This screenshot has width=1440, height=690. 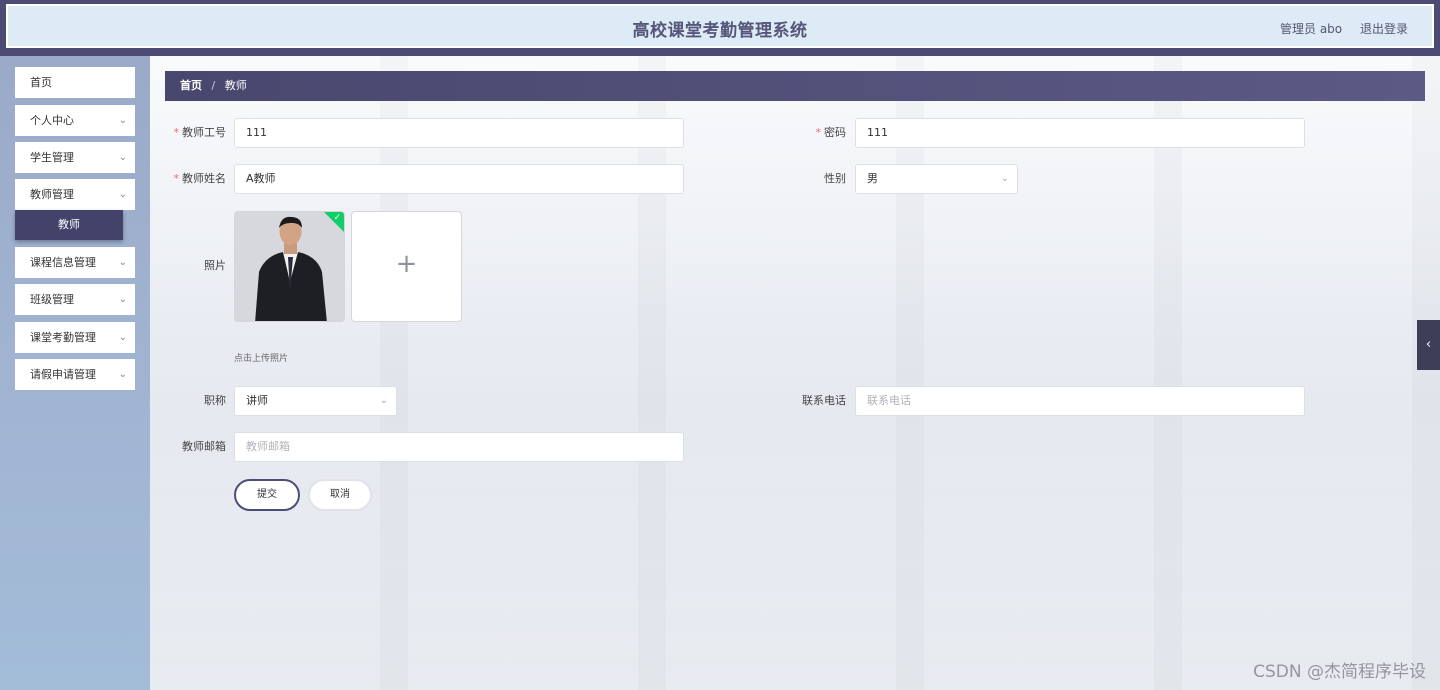 I want to click on plus-icon: +, so click(x=406, y=264).